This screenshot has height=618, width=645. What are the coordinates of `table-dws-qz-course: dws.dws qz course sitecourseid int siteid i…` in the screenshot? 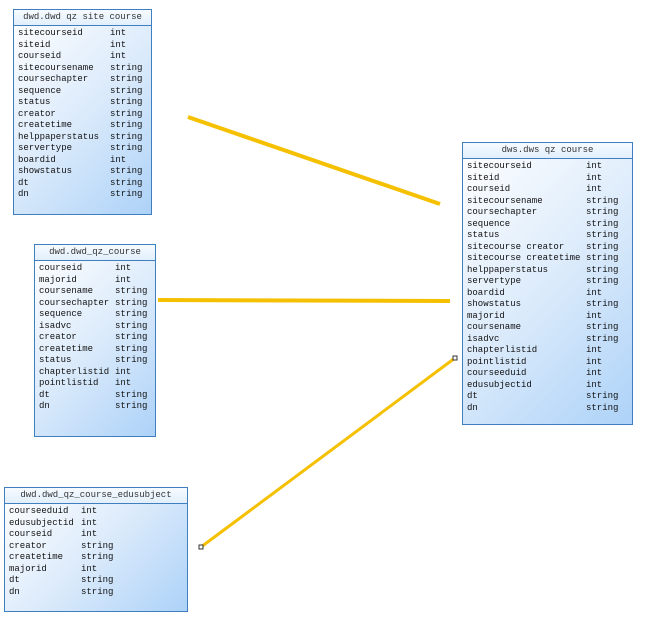 It's located at (547, 283).